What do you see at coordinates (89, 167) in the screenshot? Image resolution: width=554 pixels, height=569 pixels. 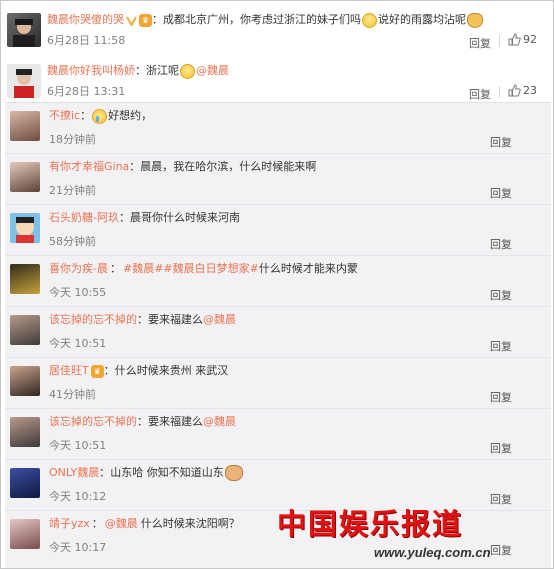 I see `username: 有你才幸福Gina` at bounding box center [89, 167].